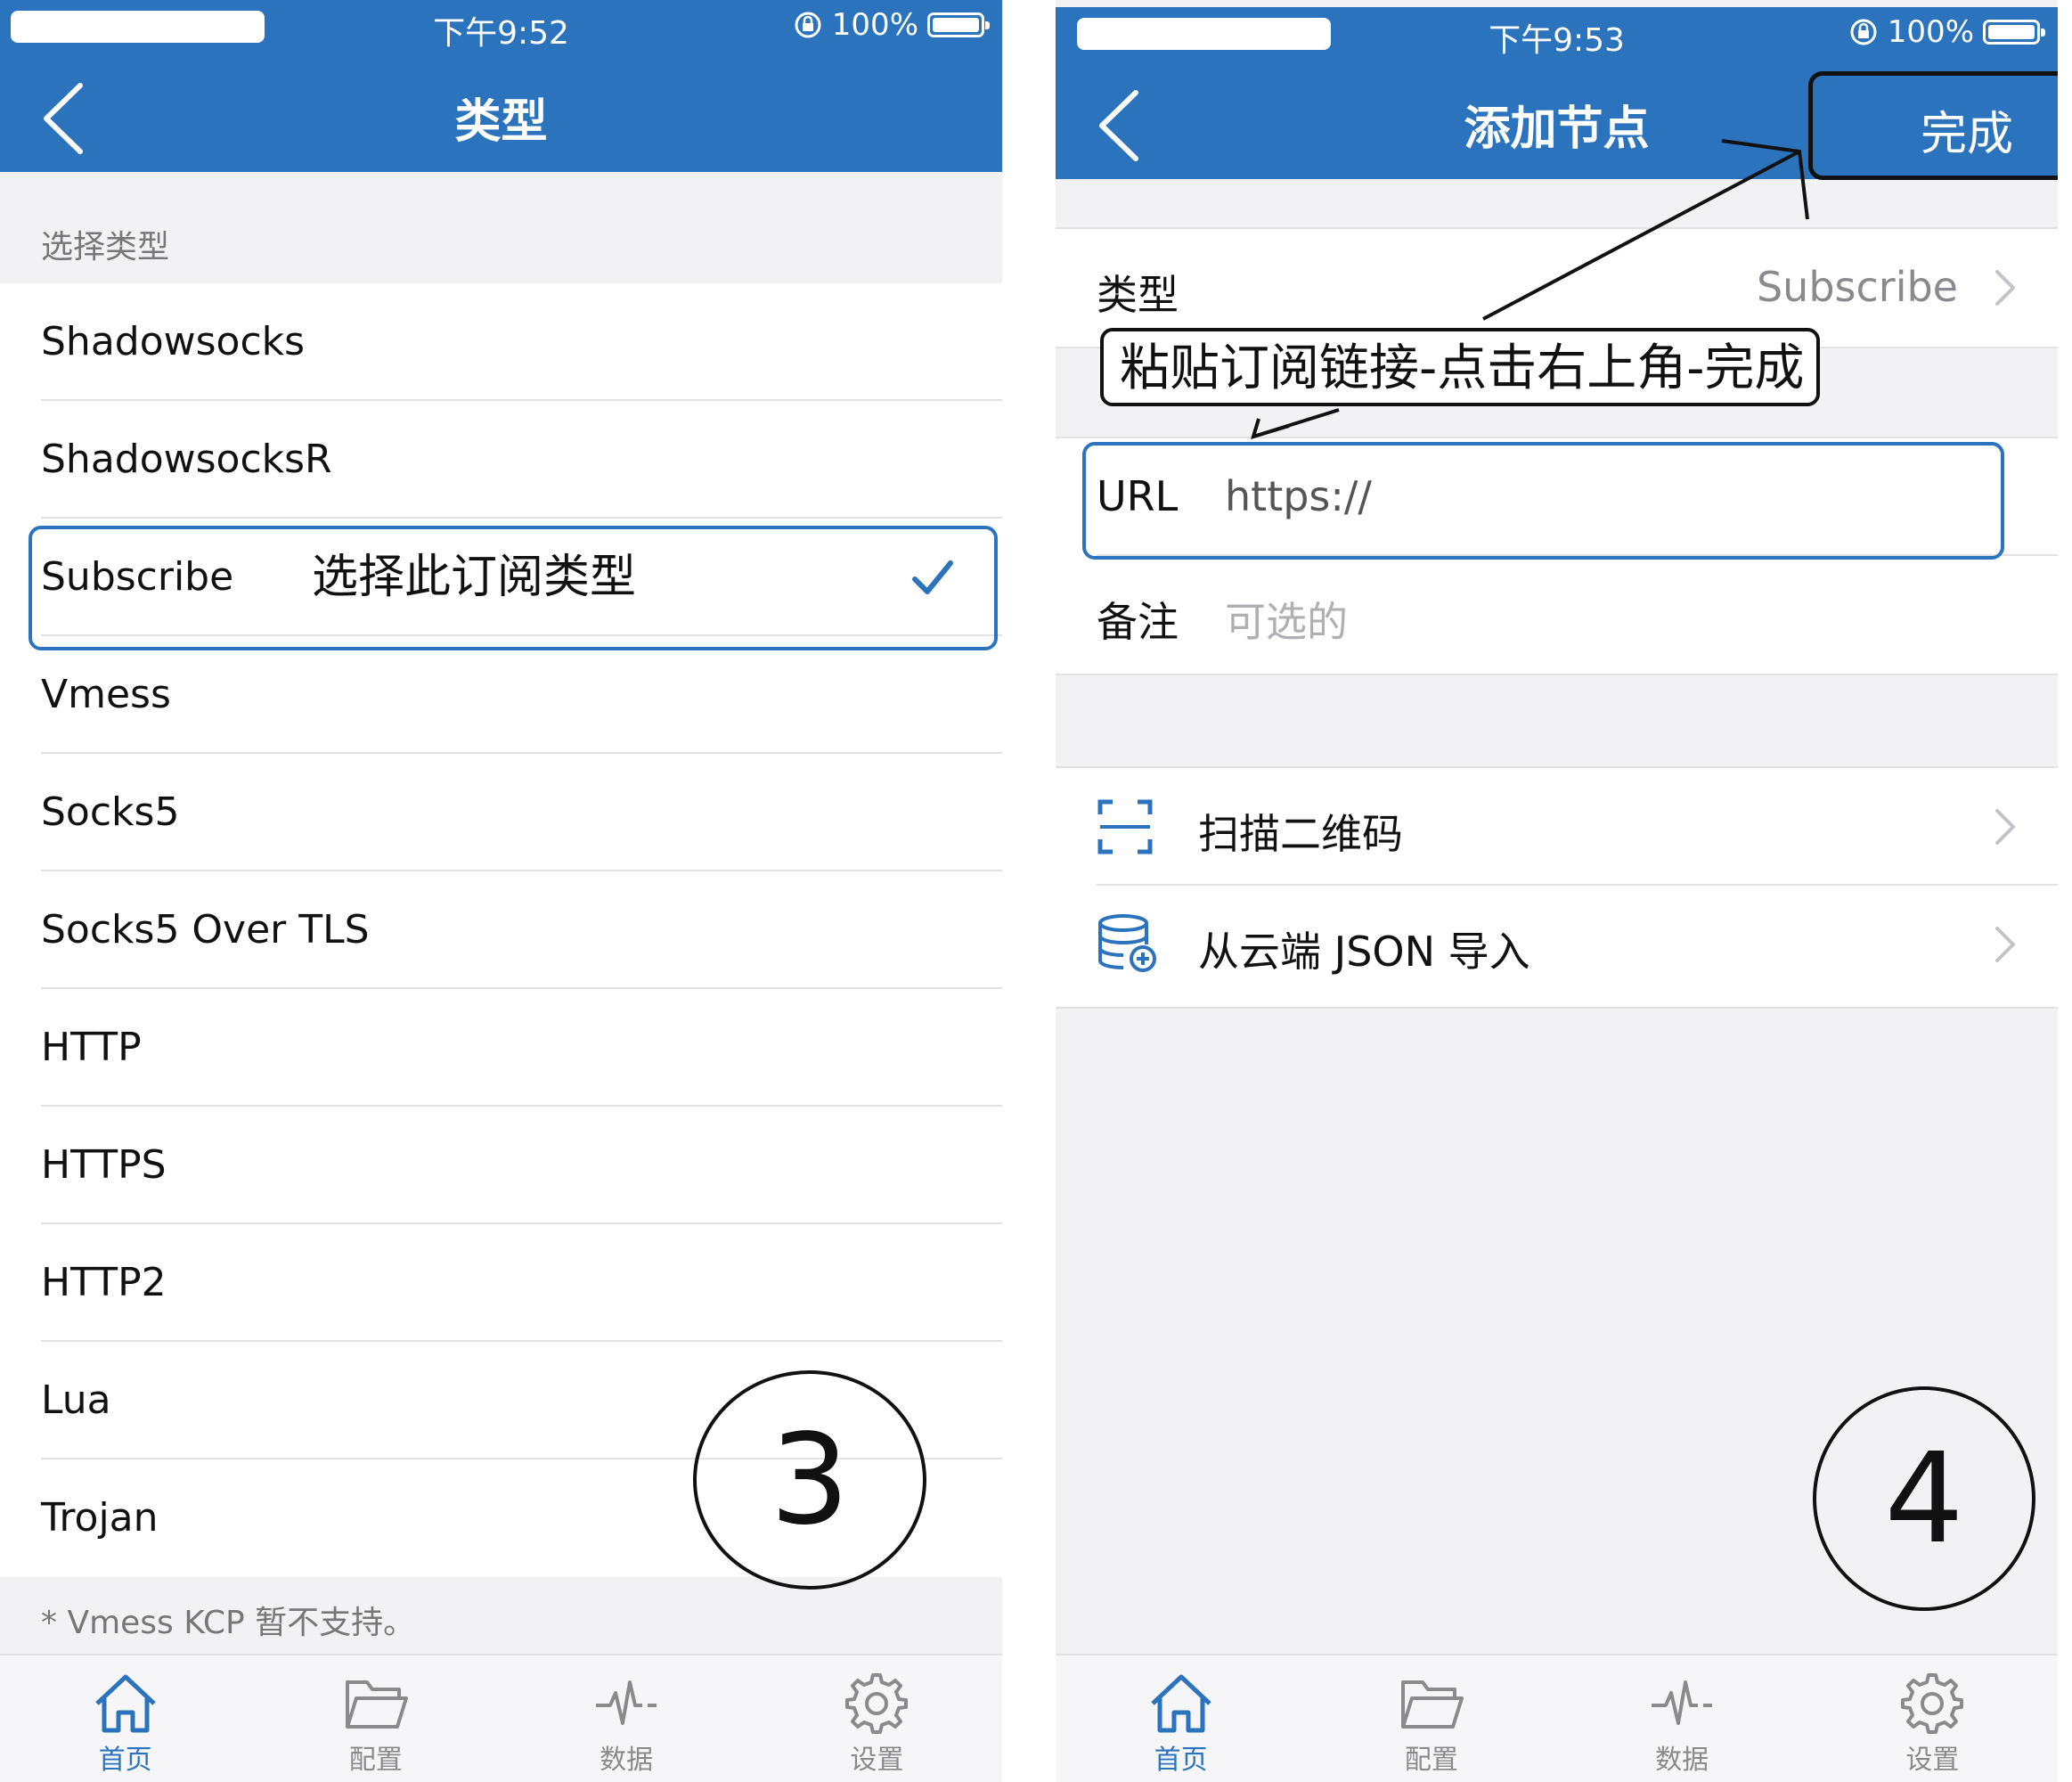  What do you see at coordinates (1530, 289) in the screenshot?
I see `annotation-arrows` at bounding box center [1530, 289].